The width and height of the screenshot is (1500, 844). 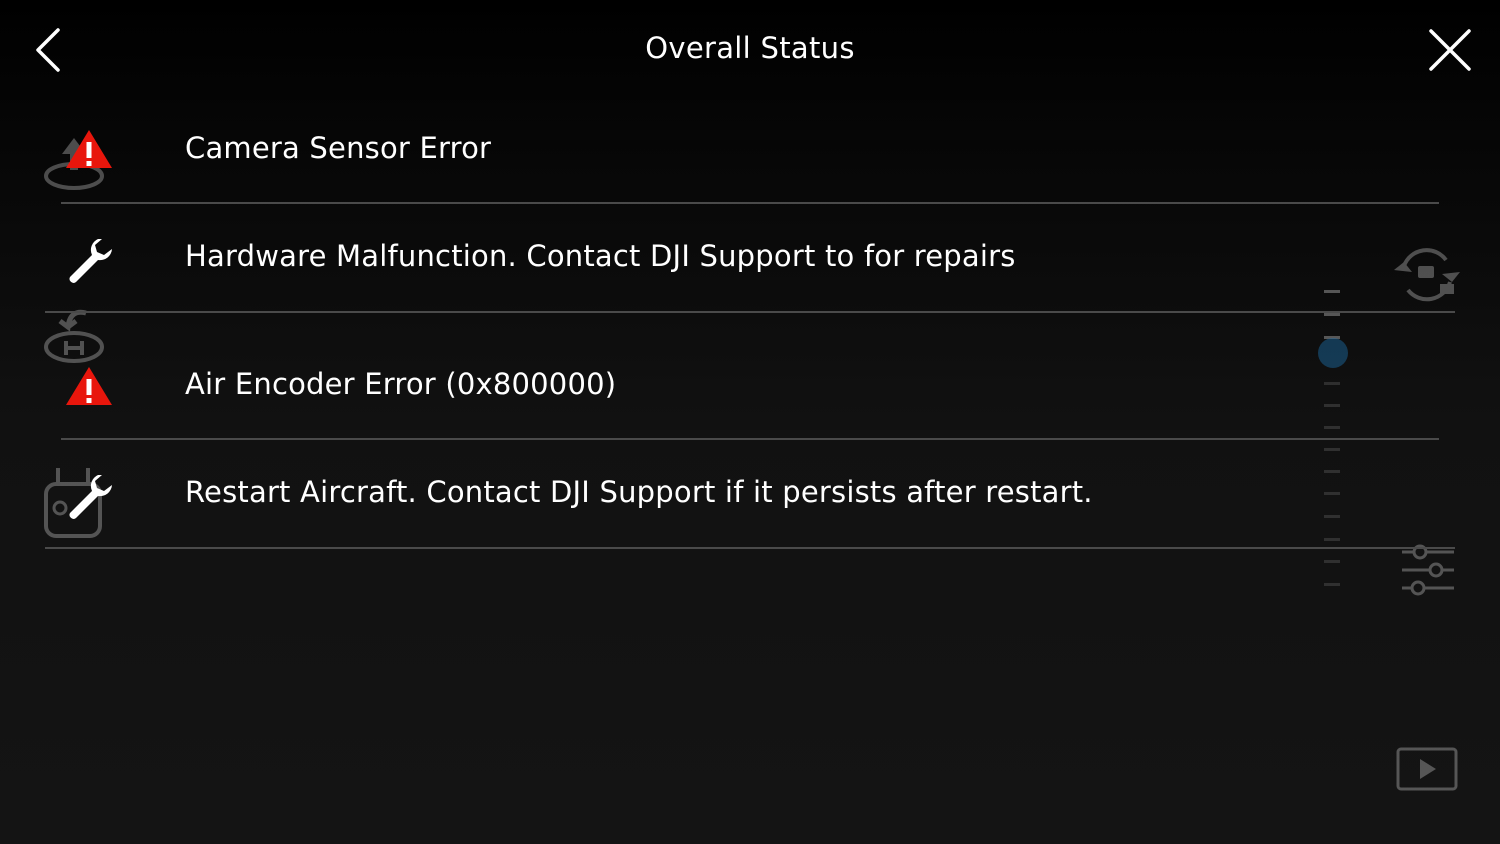 I want to click on close-button, so click(x=1450, y=50).